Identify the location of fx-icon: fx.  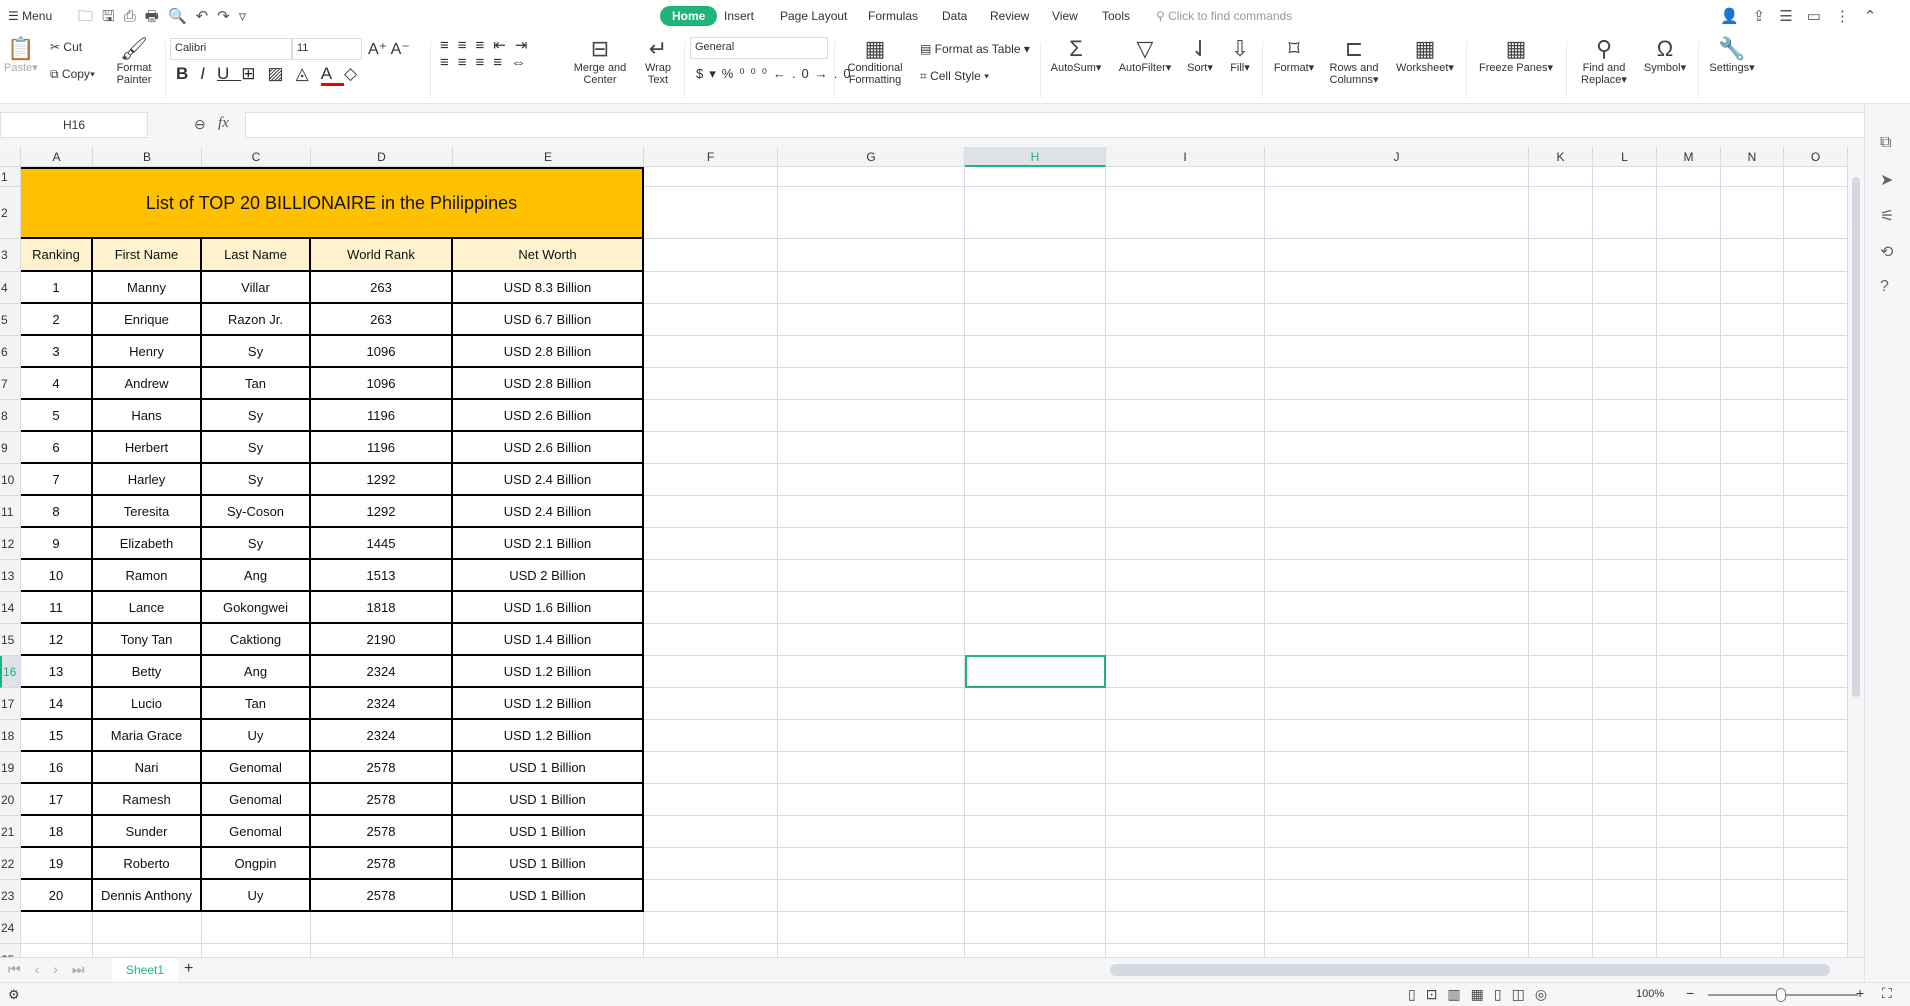
(223, 123).